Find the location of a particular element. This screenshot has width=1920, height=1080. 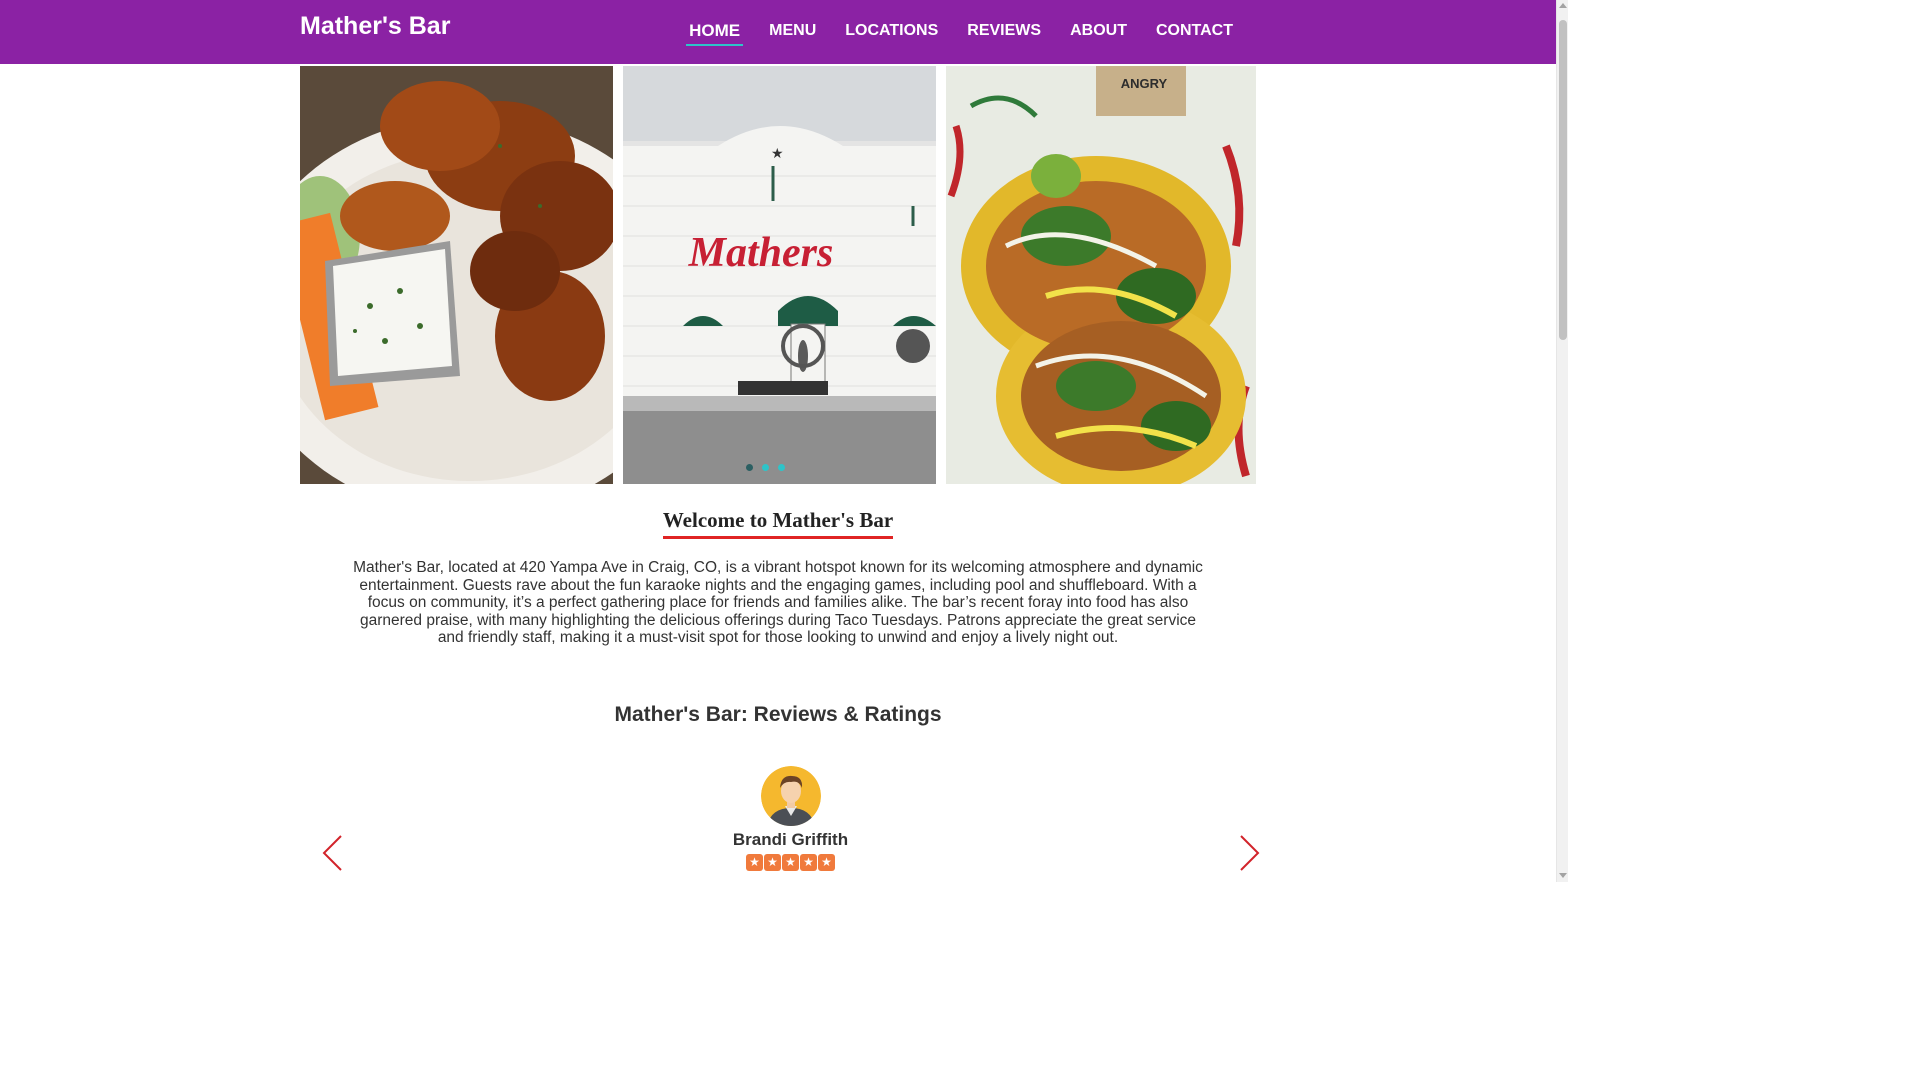

rating-stars: ★ ★ ★ ★ ★ is located at coordinates (790, 862).